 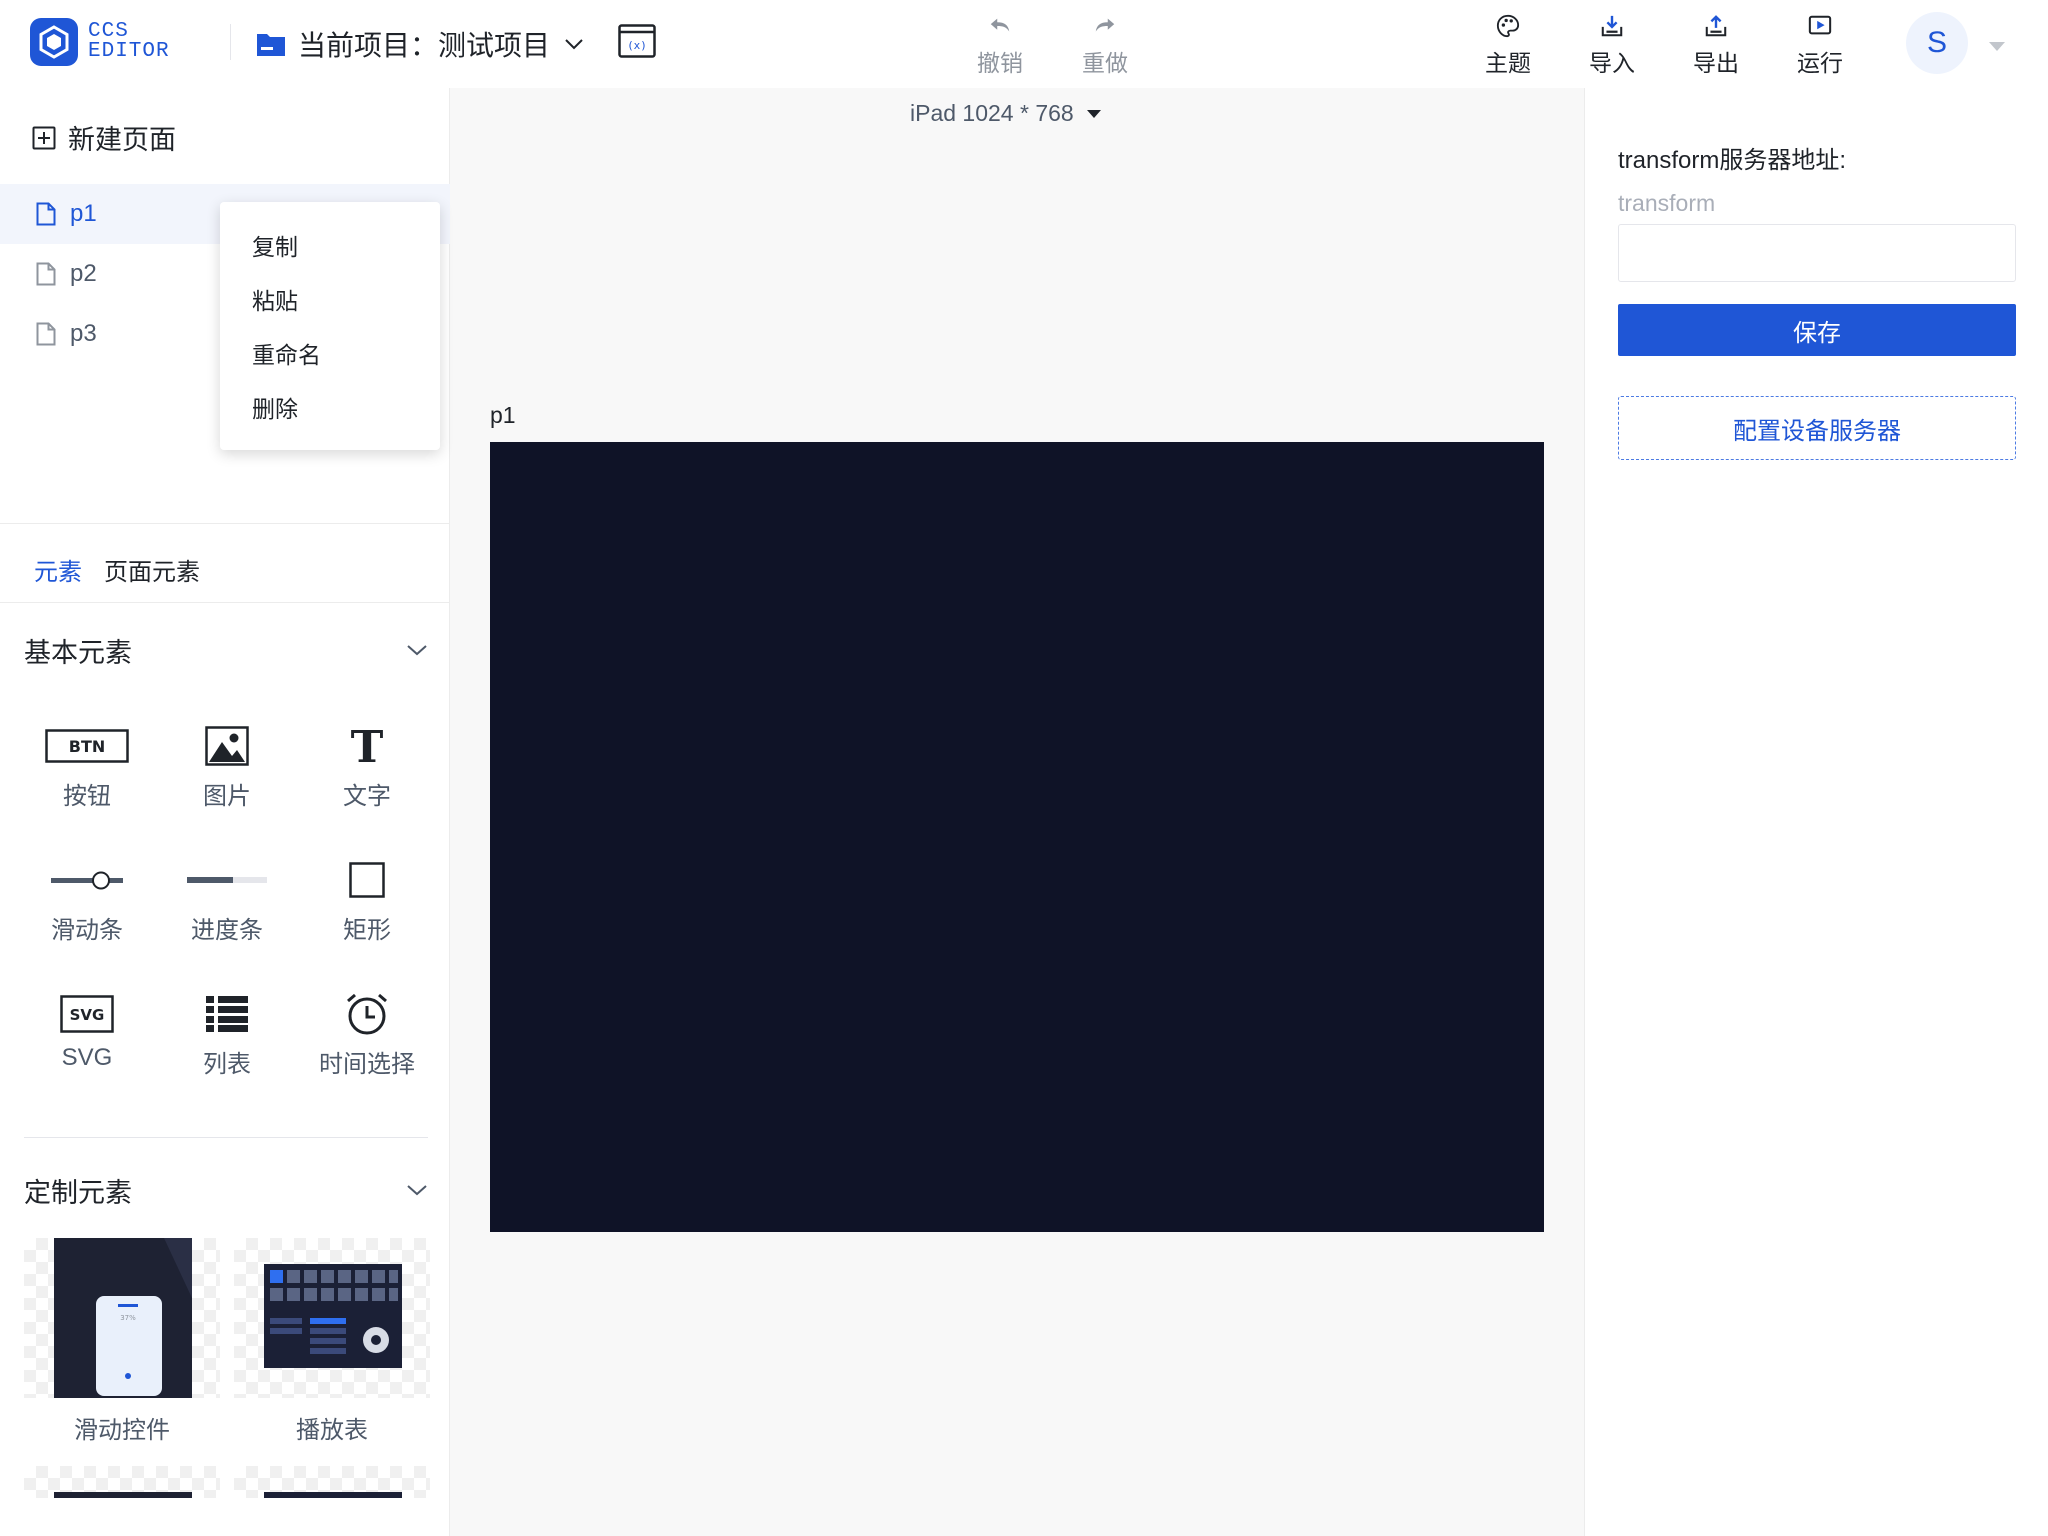 I want to click on text-icon-glyph: T, so click(x=367, y=746).